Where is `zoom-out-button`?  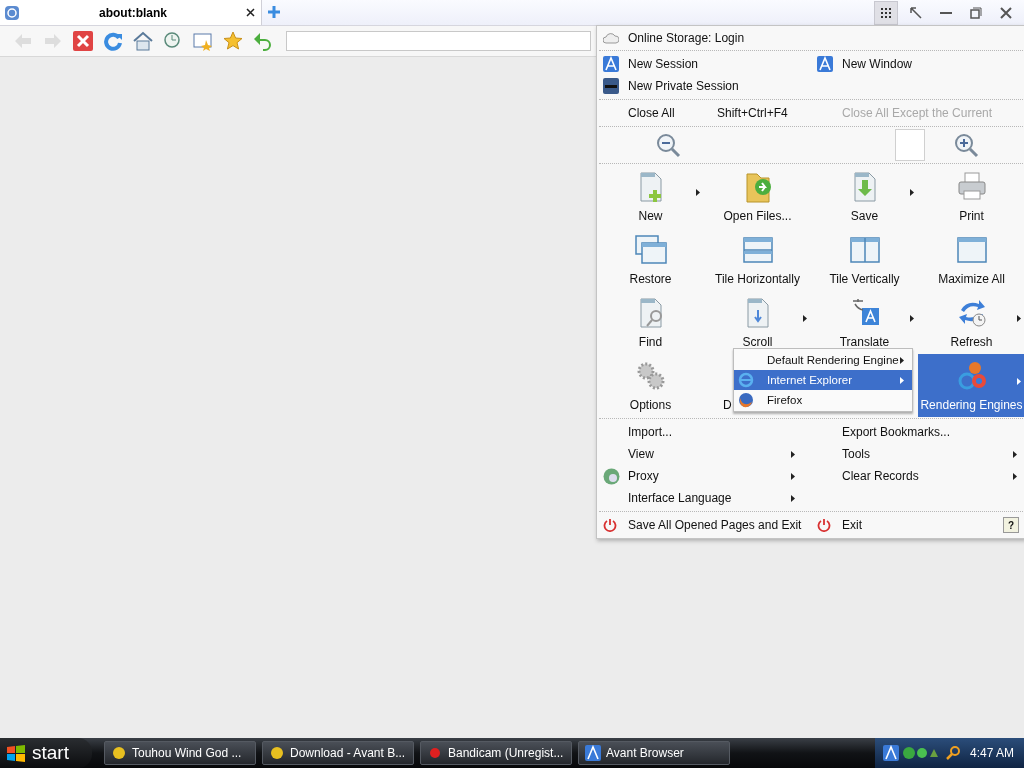 zoom-out-button is located at coordinates (668, 145).